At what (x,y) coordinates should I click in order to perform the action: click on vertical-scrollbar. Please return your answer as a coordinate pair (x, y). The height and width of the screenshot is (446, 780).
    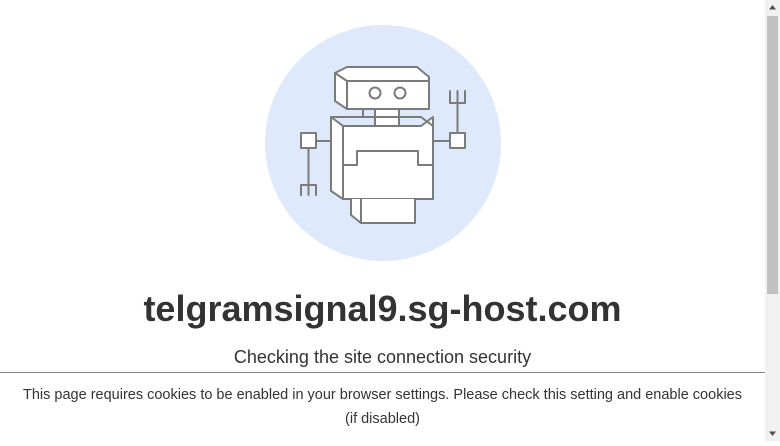
    Looking at the image, I should click on (772, 220).